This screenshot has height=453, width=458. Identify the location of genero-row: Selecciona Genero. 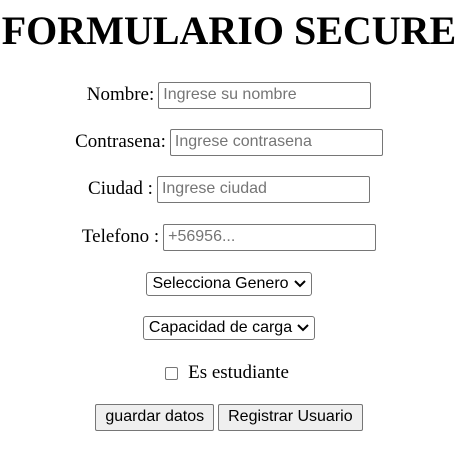
(229, 284).